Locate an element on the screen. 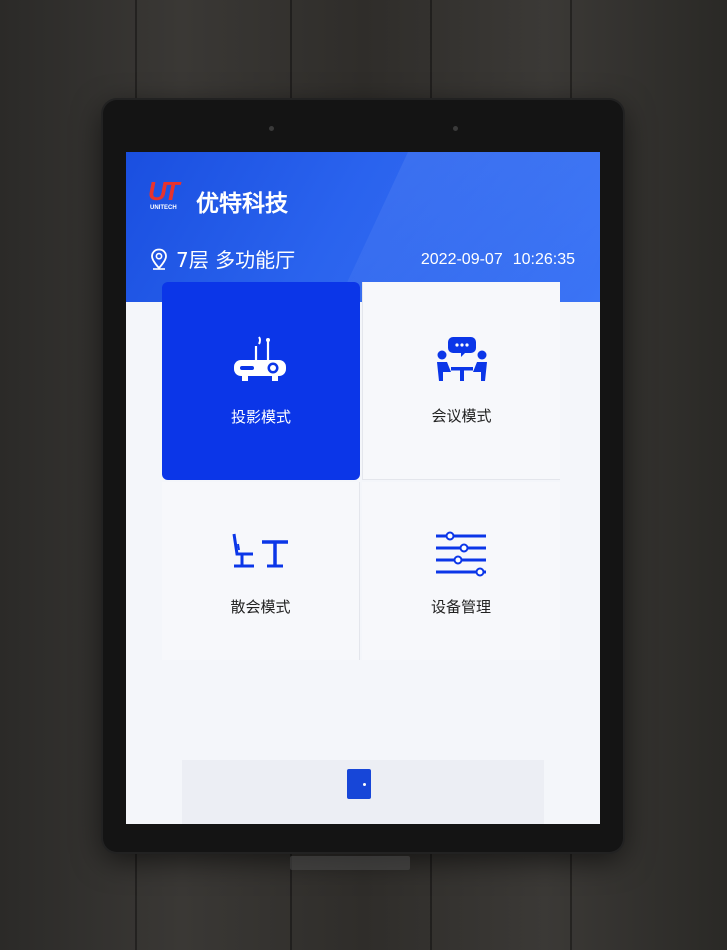 The width and height of the screenshot is (727, 950). logo-letters: UT is located at coordinates (164, 191).